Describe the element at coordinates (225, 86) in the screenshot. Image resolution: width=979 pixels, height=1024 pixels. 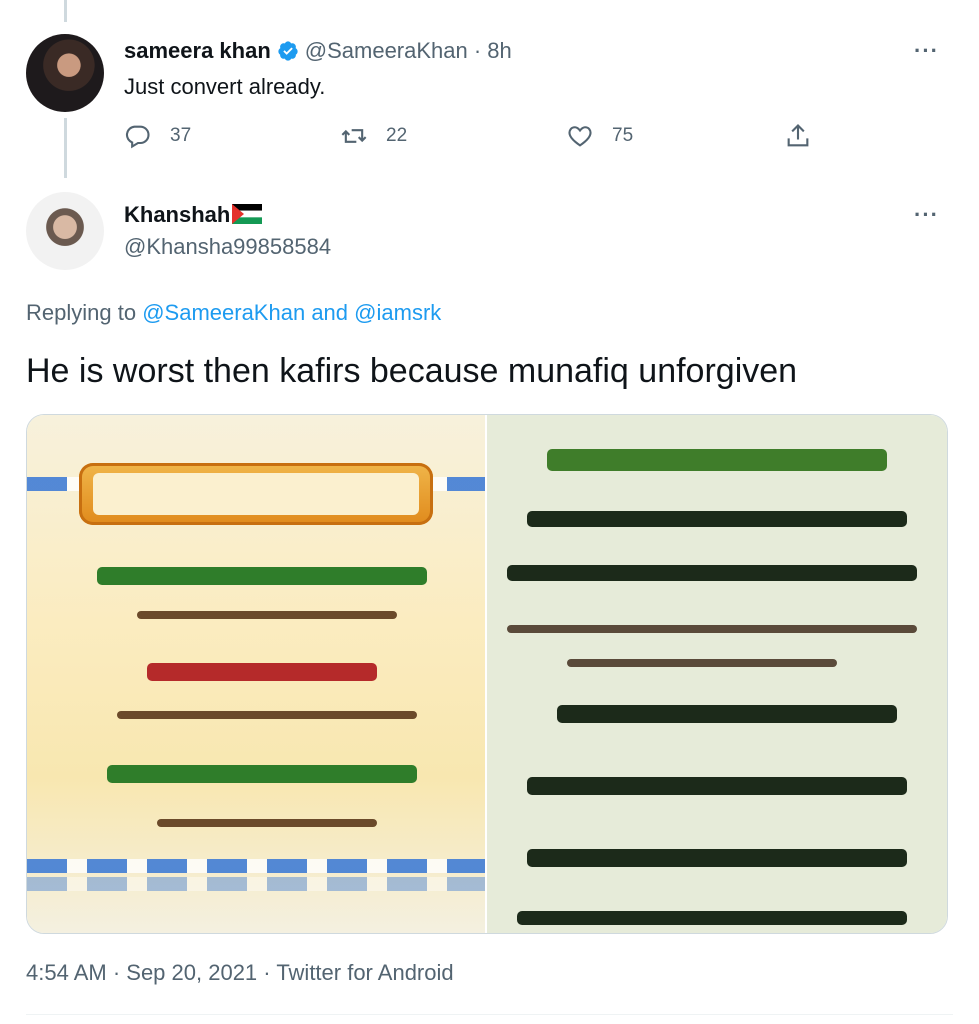
I see `parent-tweet-text: Just convert already.` at that location.